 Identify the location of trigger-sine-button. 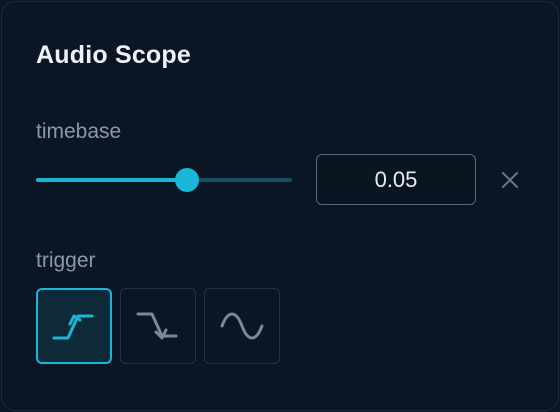
(242, 326).